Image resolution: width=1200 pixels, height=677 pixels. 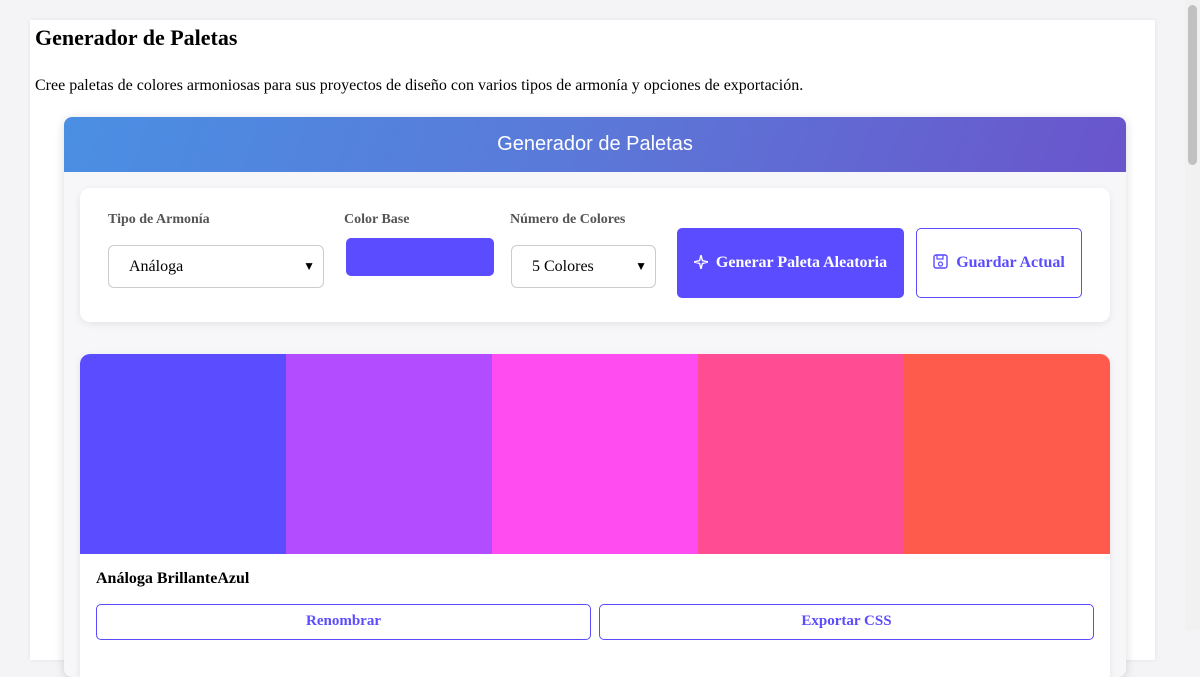 What do you see at coordinates (377, 219) in the screenshot?
I see `base-color-label: Color Base` at bounding box center [377, 219].